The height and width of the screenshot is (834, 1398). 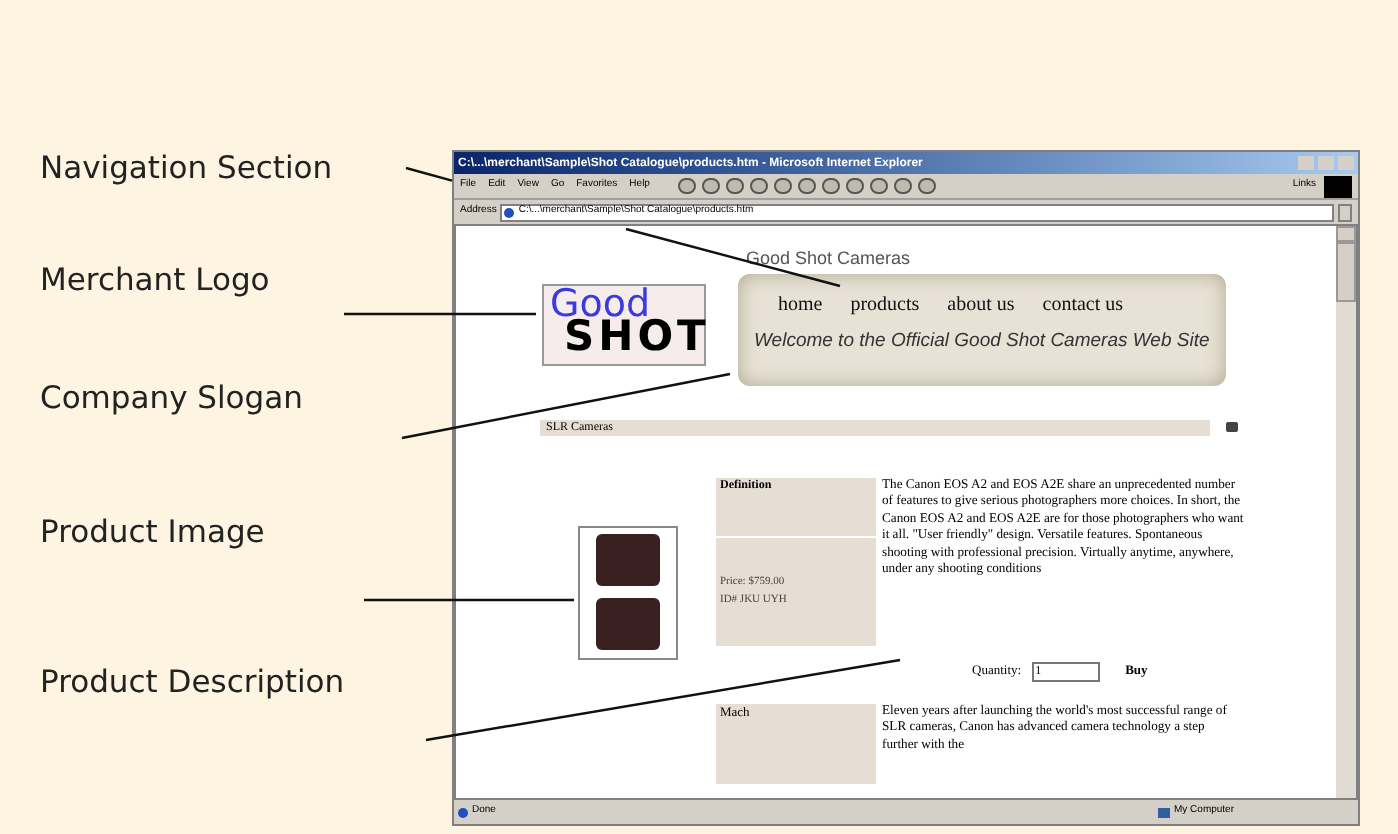 I want to click on merchant-logo: Good SHOT, so click(x=624, y=325).